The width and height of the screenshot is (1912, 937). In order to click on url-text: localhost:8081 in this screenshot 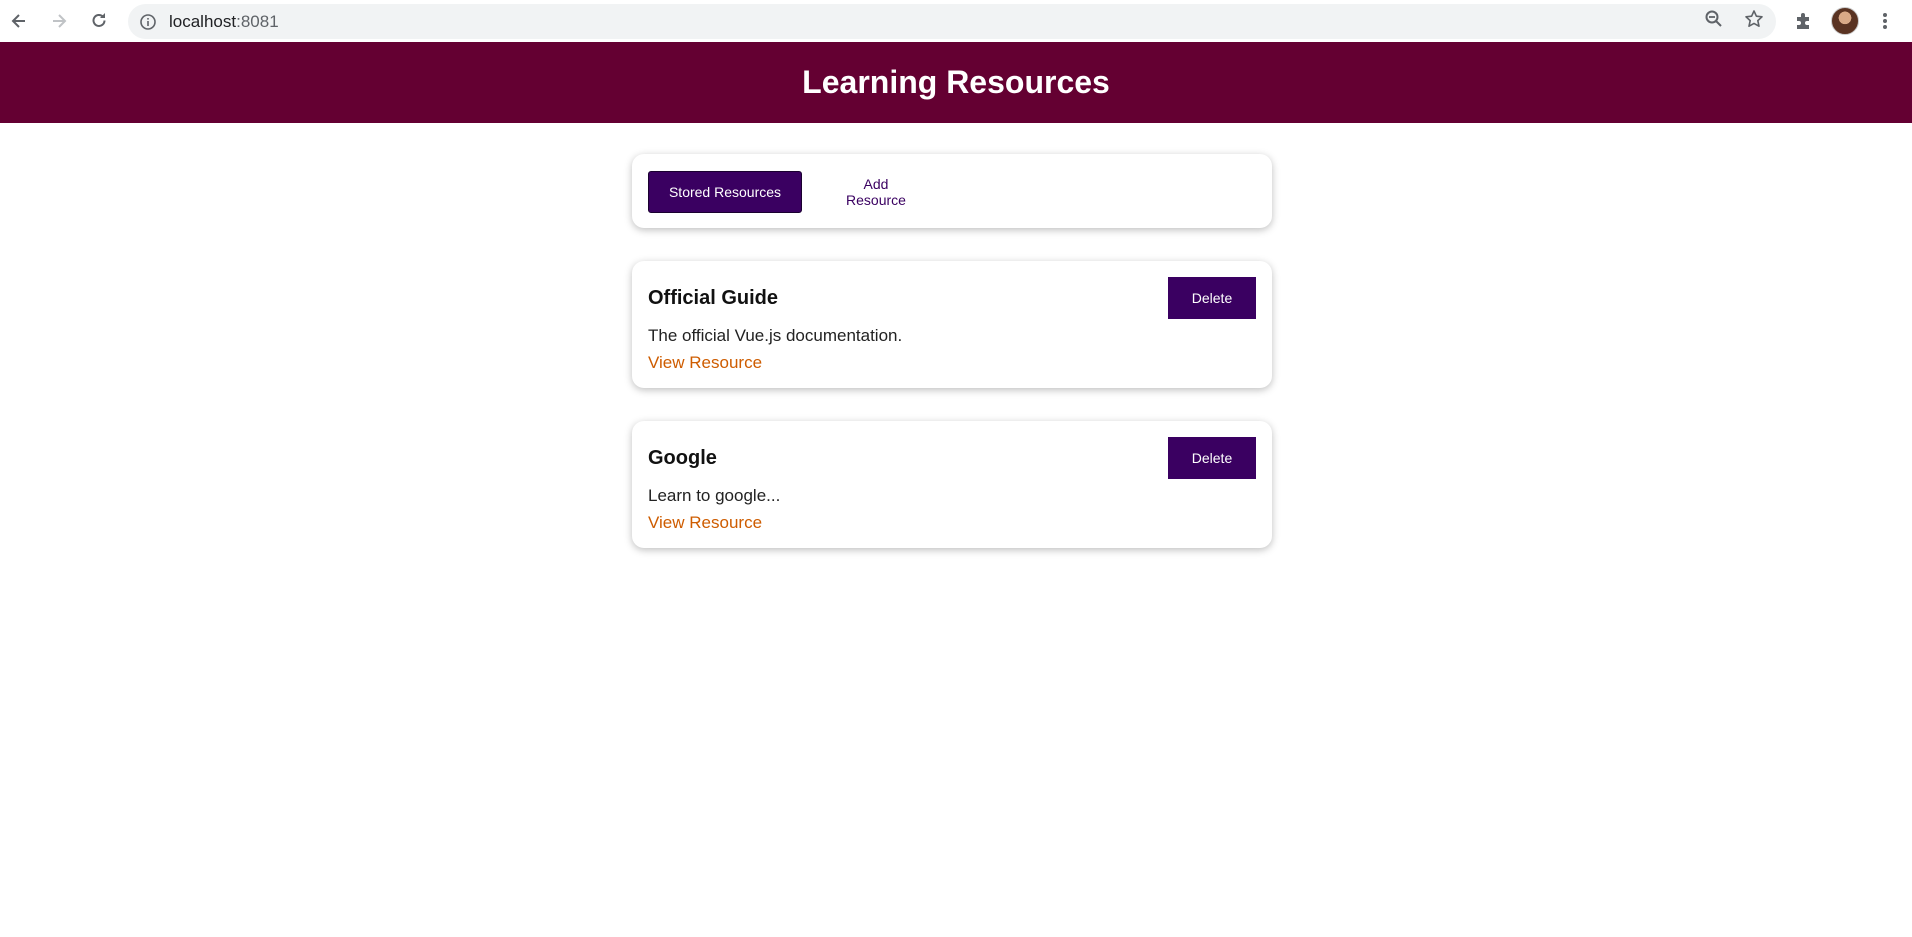, I will do `click(224, 22)`.